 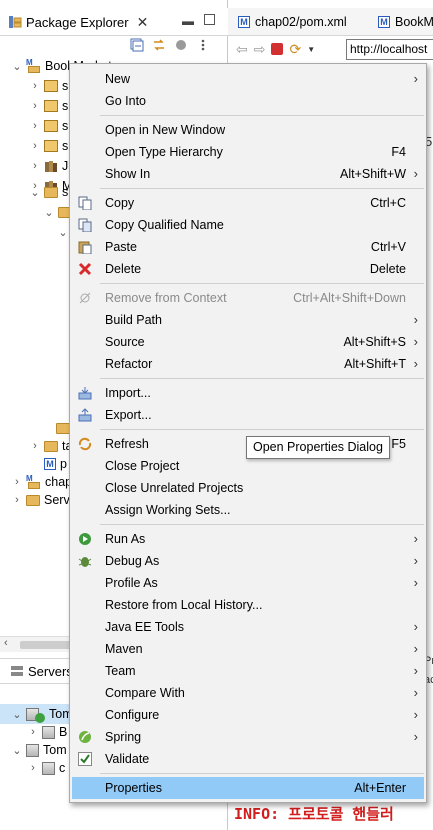 What do you see at coordinates (389, 49) in the screenshot?
I see `url-input: http://localhost` at bounding box center [389, 49].